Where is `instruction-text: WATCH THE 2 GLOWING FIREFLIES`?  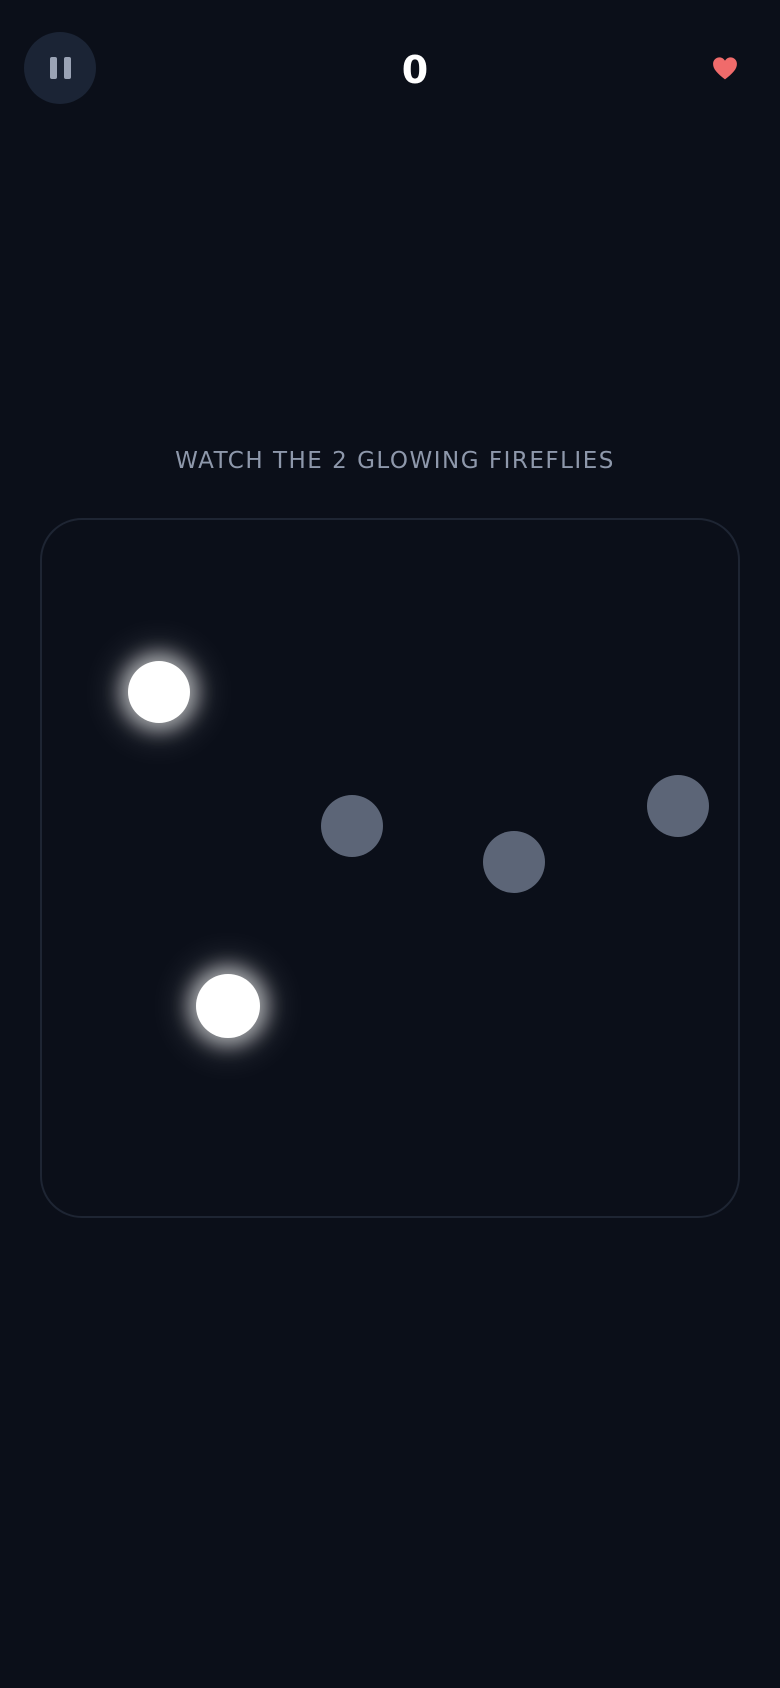 instruction-text: WATCH THE 2 GLOWING FIREFLIES is located at coordinates (395, 461).